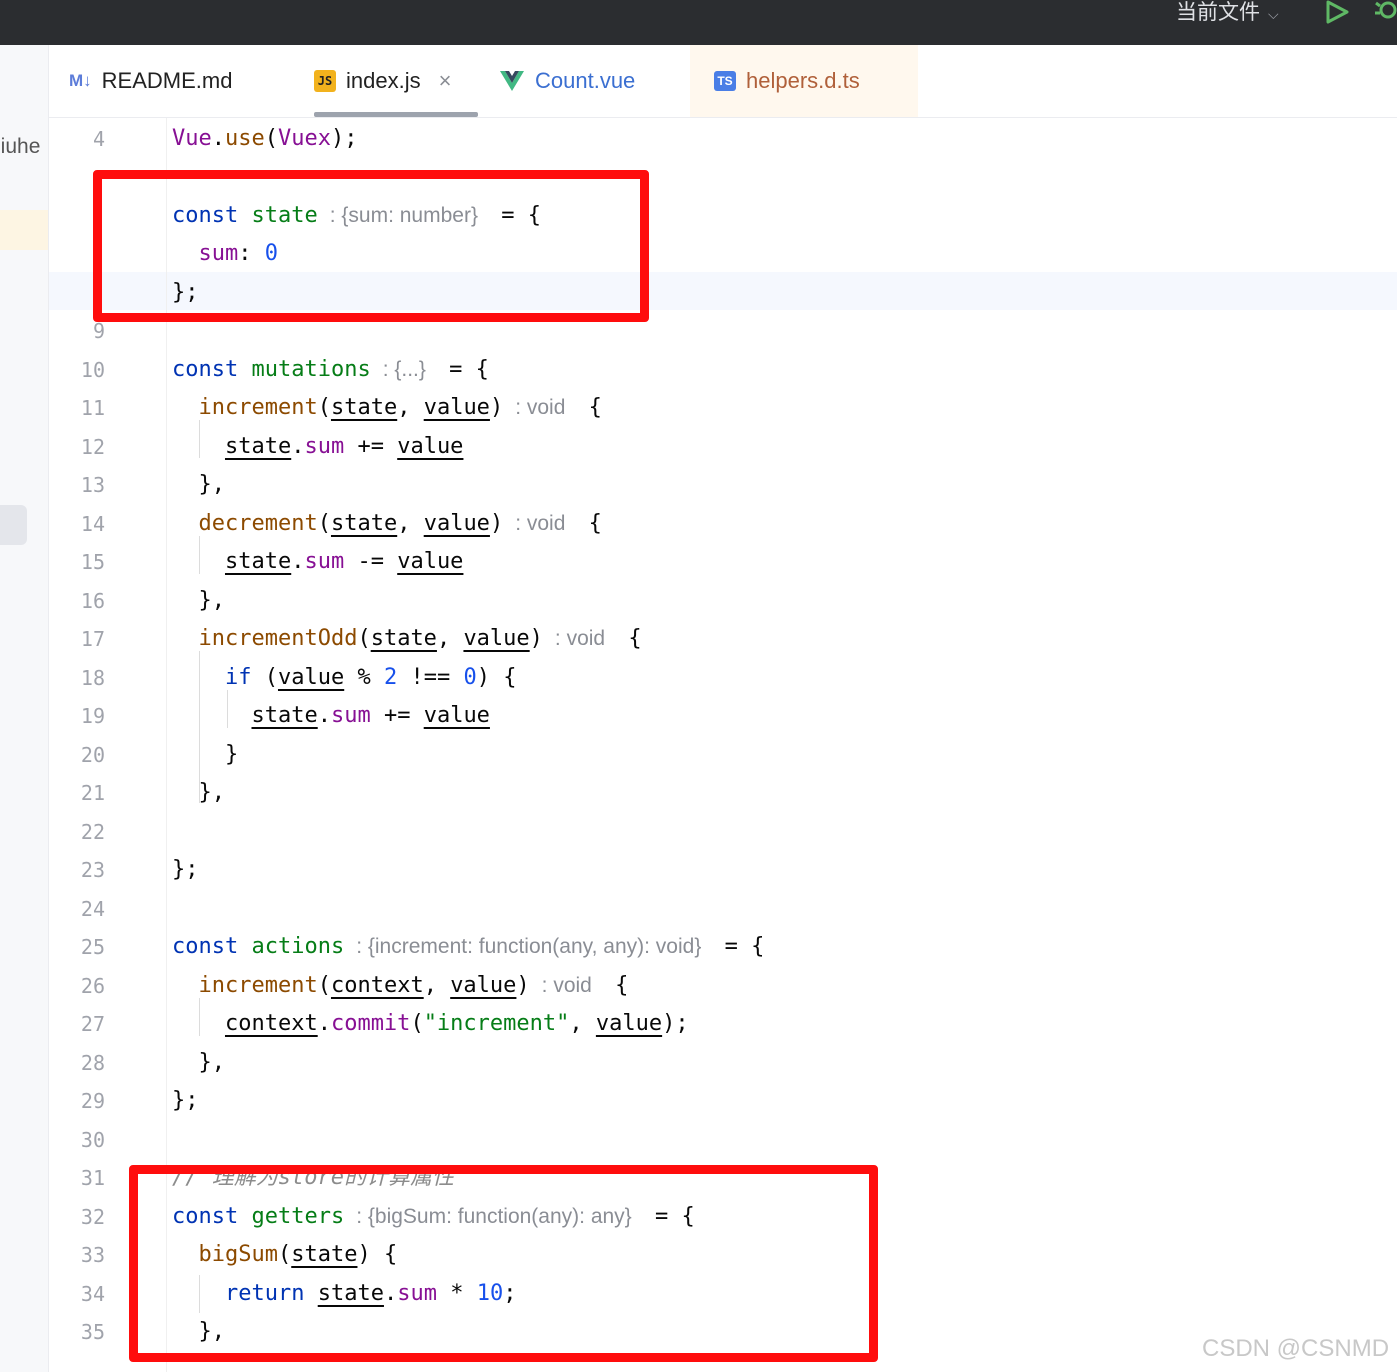 This screenshot has height=1372, width=1397. I want to click on line-number: 29, so click(92, 1101).